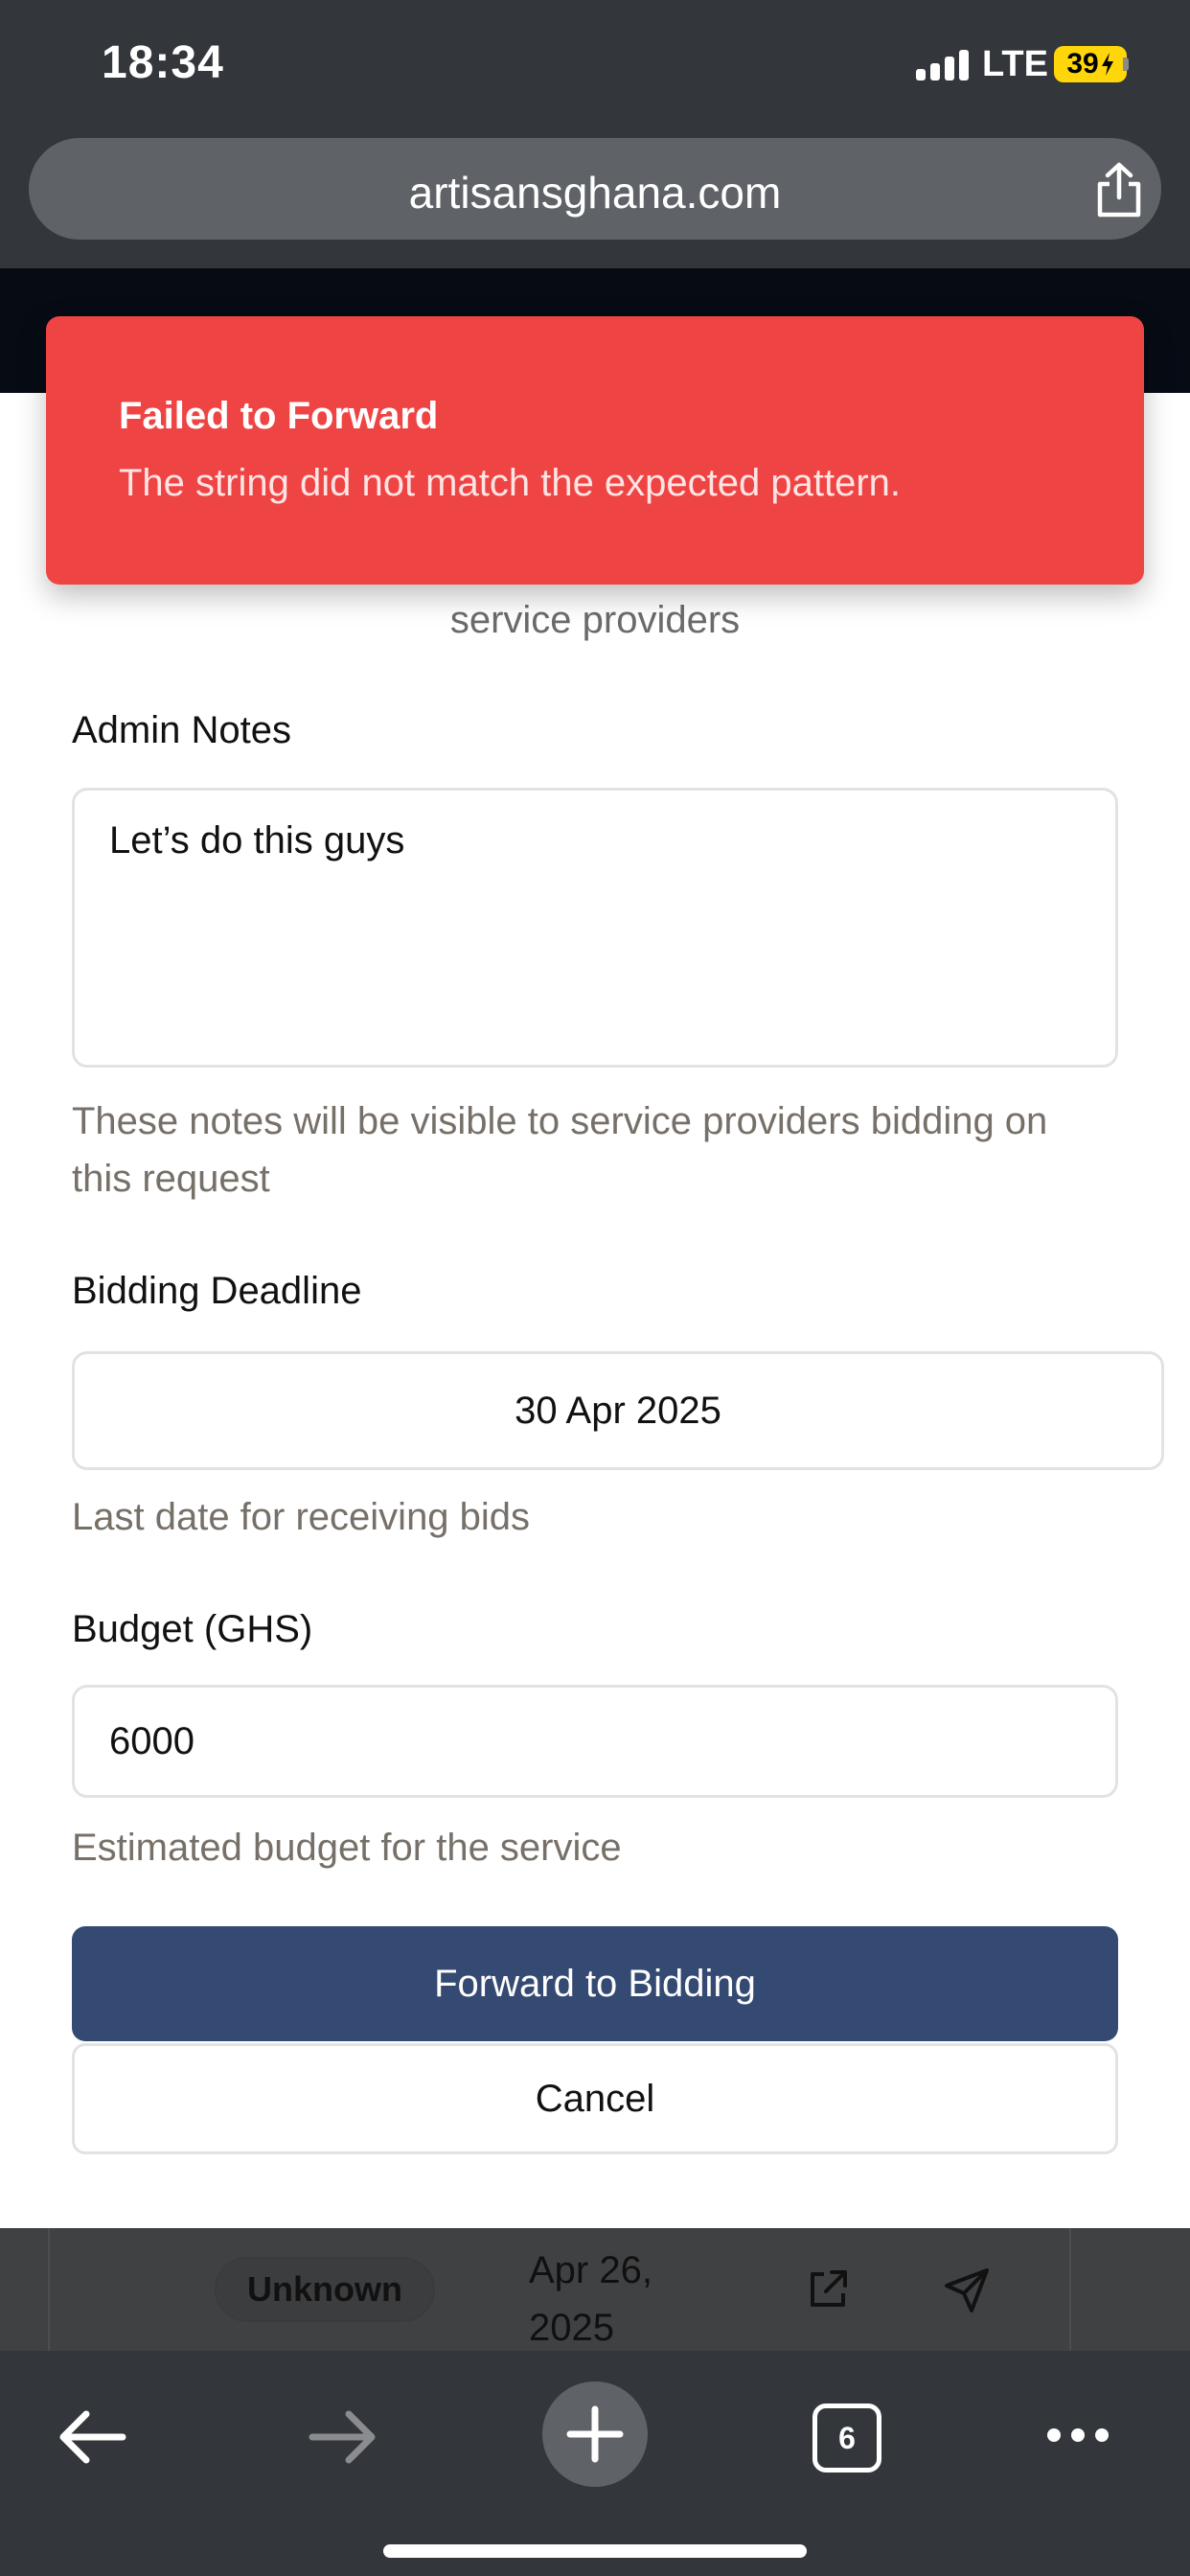 The image size is (1190, 2576). Describe the element at coordinates (193, 1629) in the screenshot. I see `budget-label: Budget (GHS)` at that location.